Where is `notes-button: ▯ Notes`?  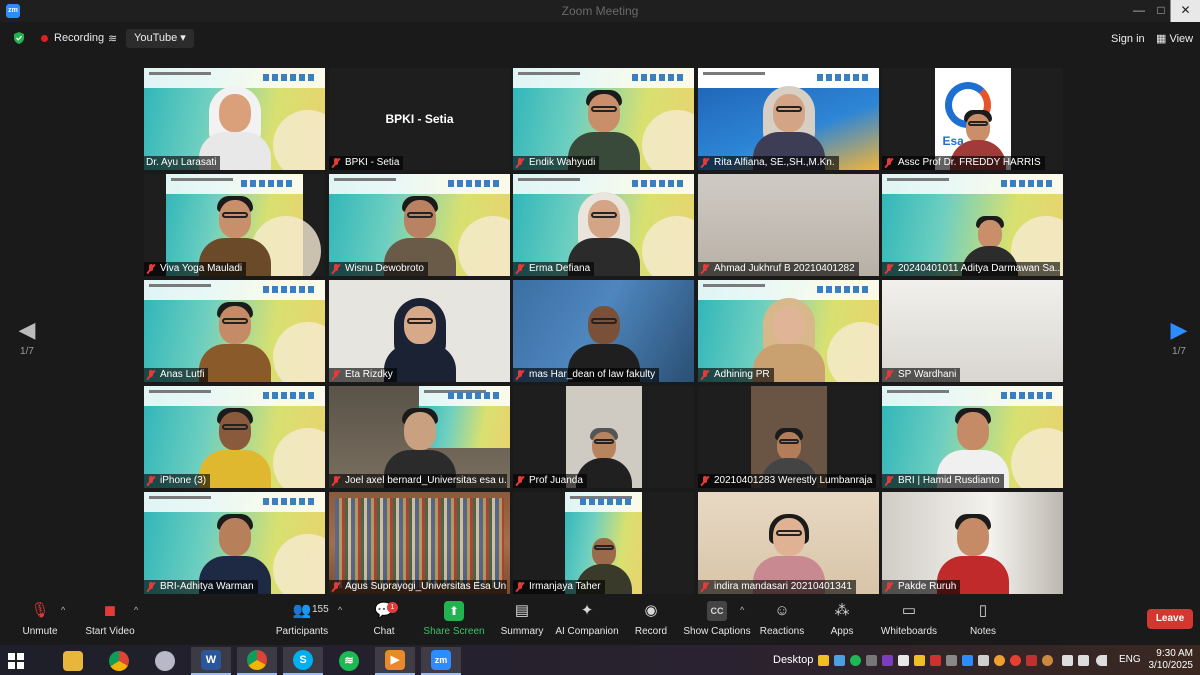 notes-button: ▯ Notes is located at coordinates (983, 619).